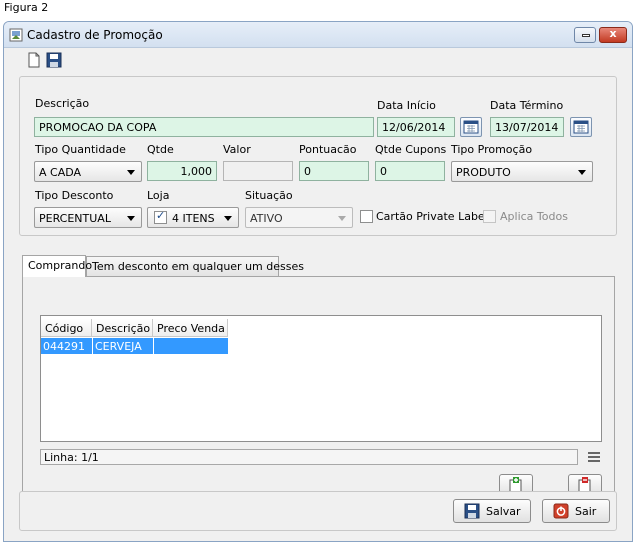 Image resolution: width=635 pixels, height=544 pixels. Describe the element at coordinates (266, 218) in the screenshot. I see `situacao-value: ATIVO` at that location.